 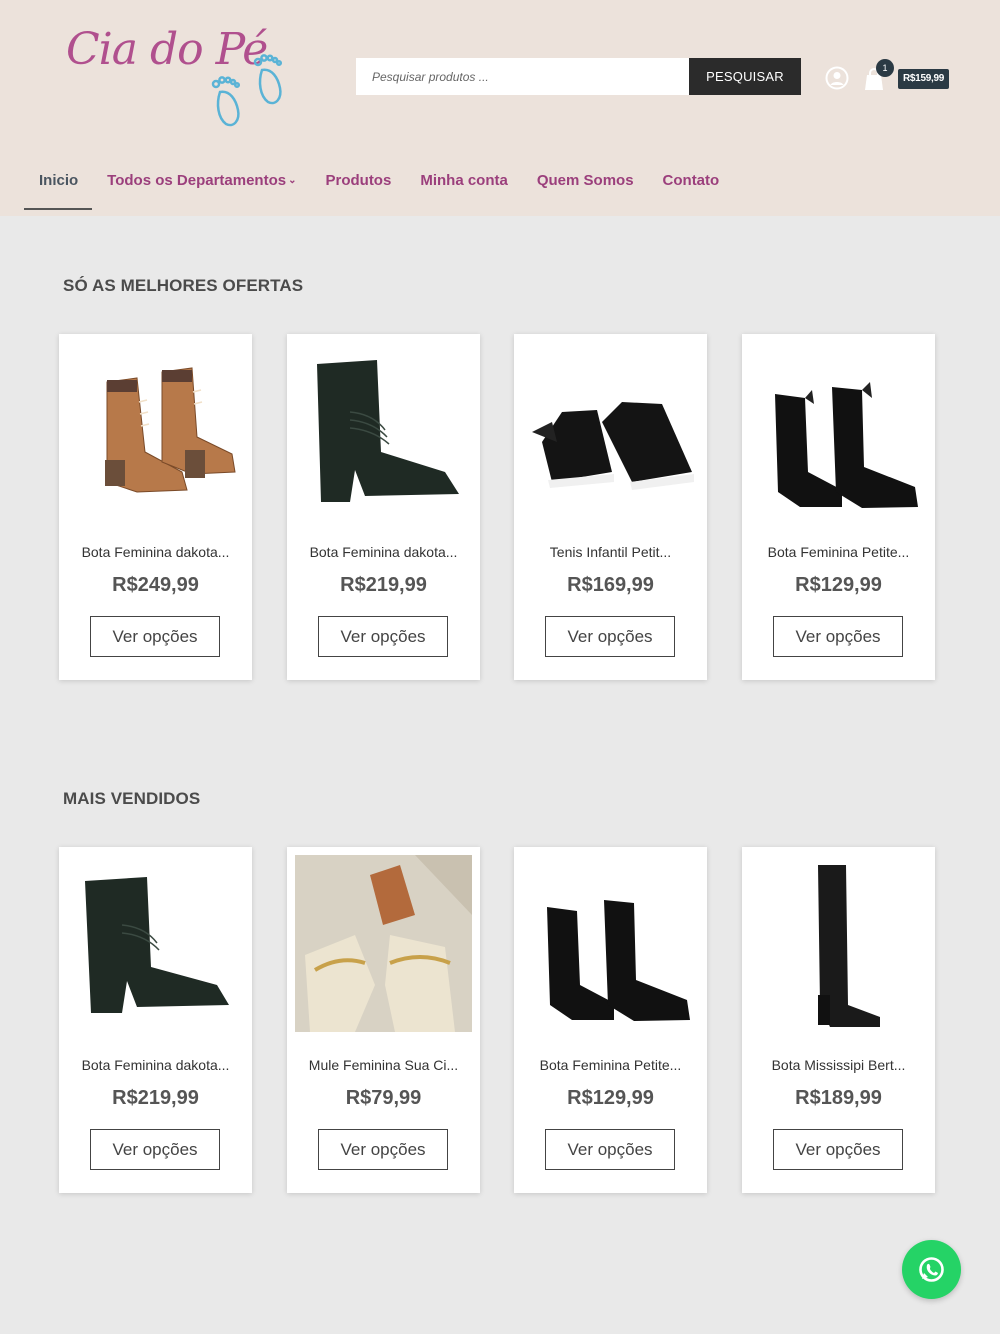 What do you see at coordinates (522, 76) in the screenshot?
I see `search-input` at bounding box center [522, 76].